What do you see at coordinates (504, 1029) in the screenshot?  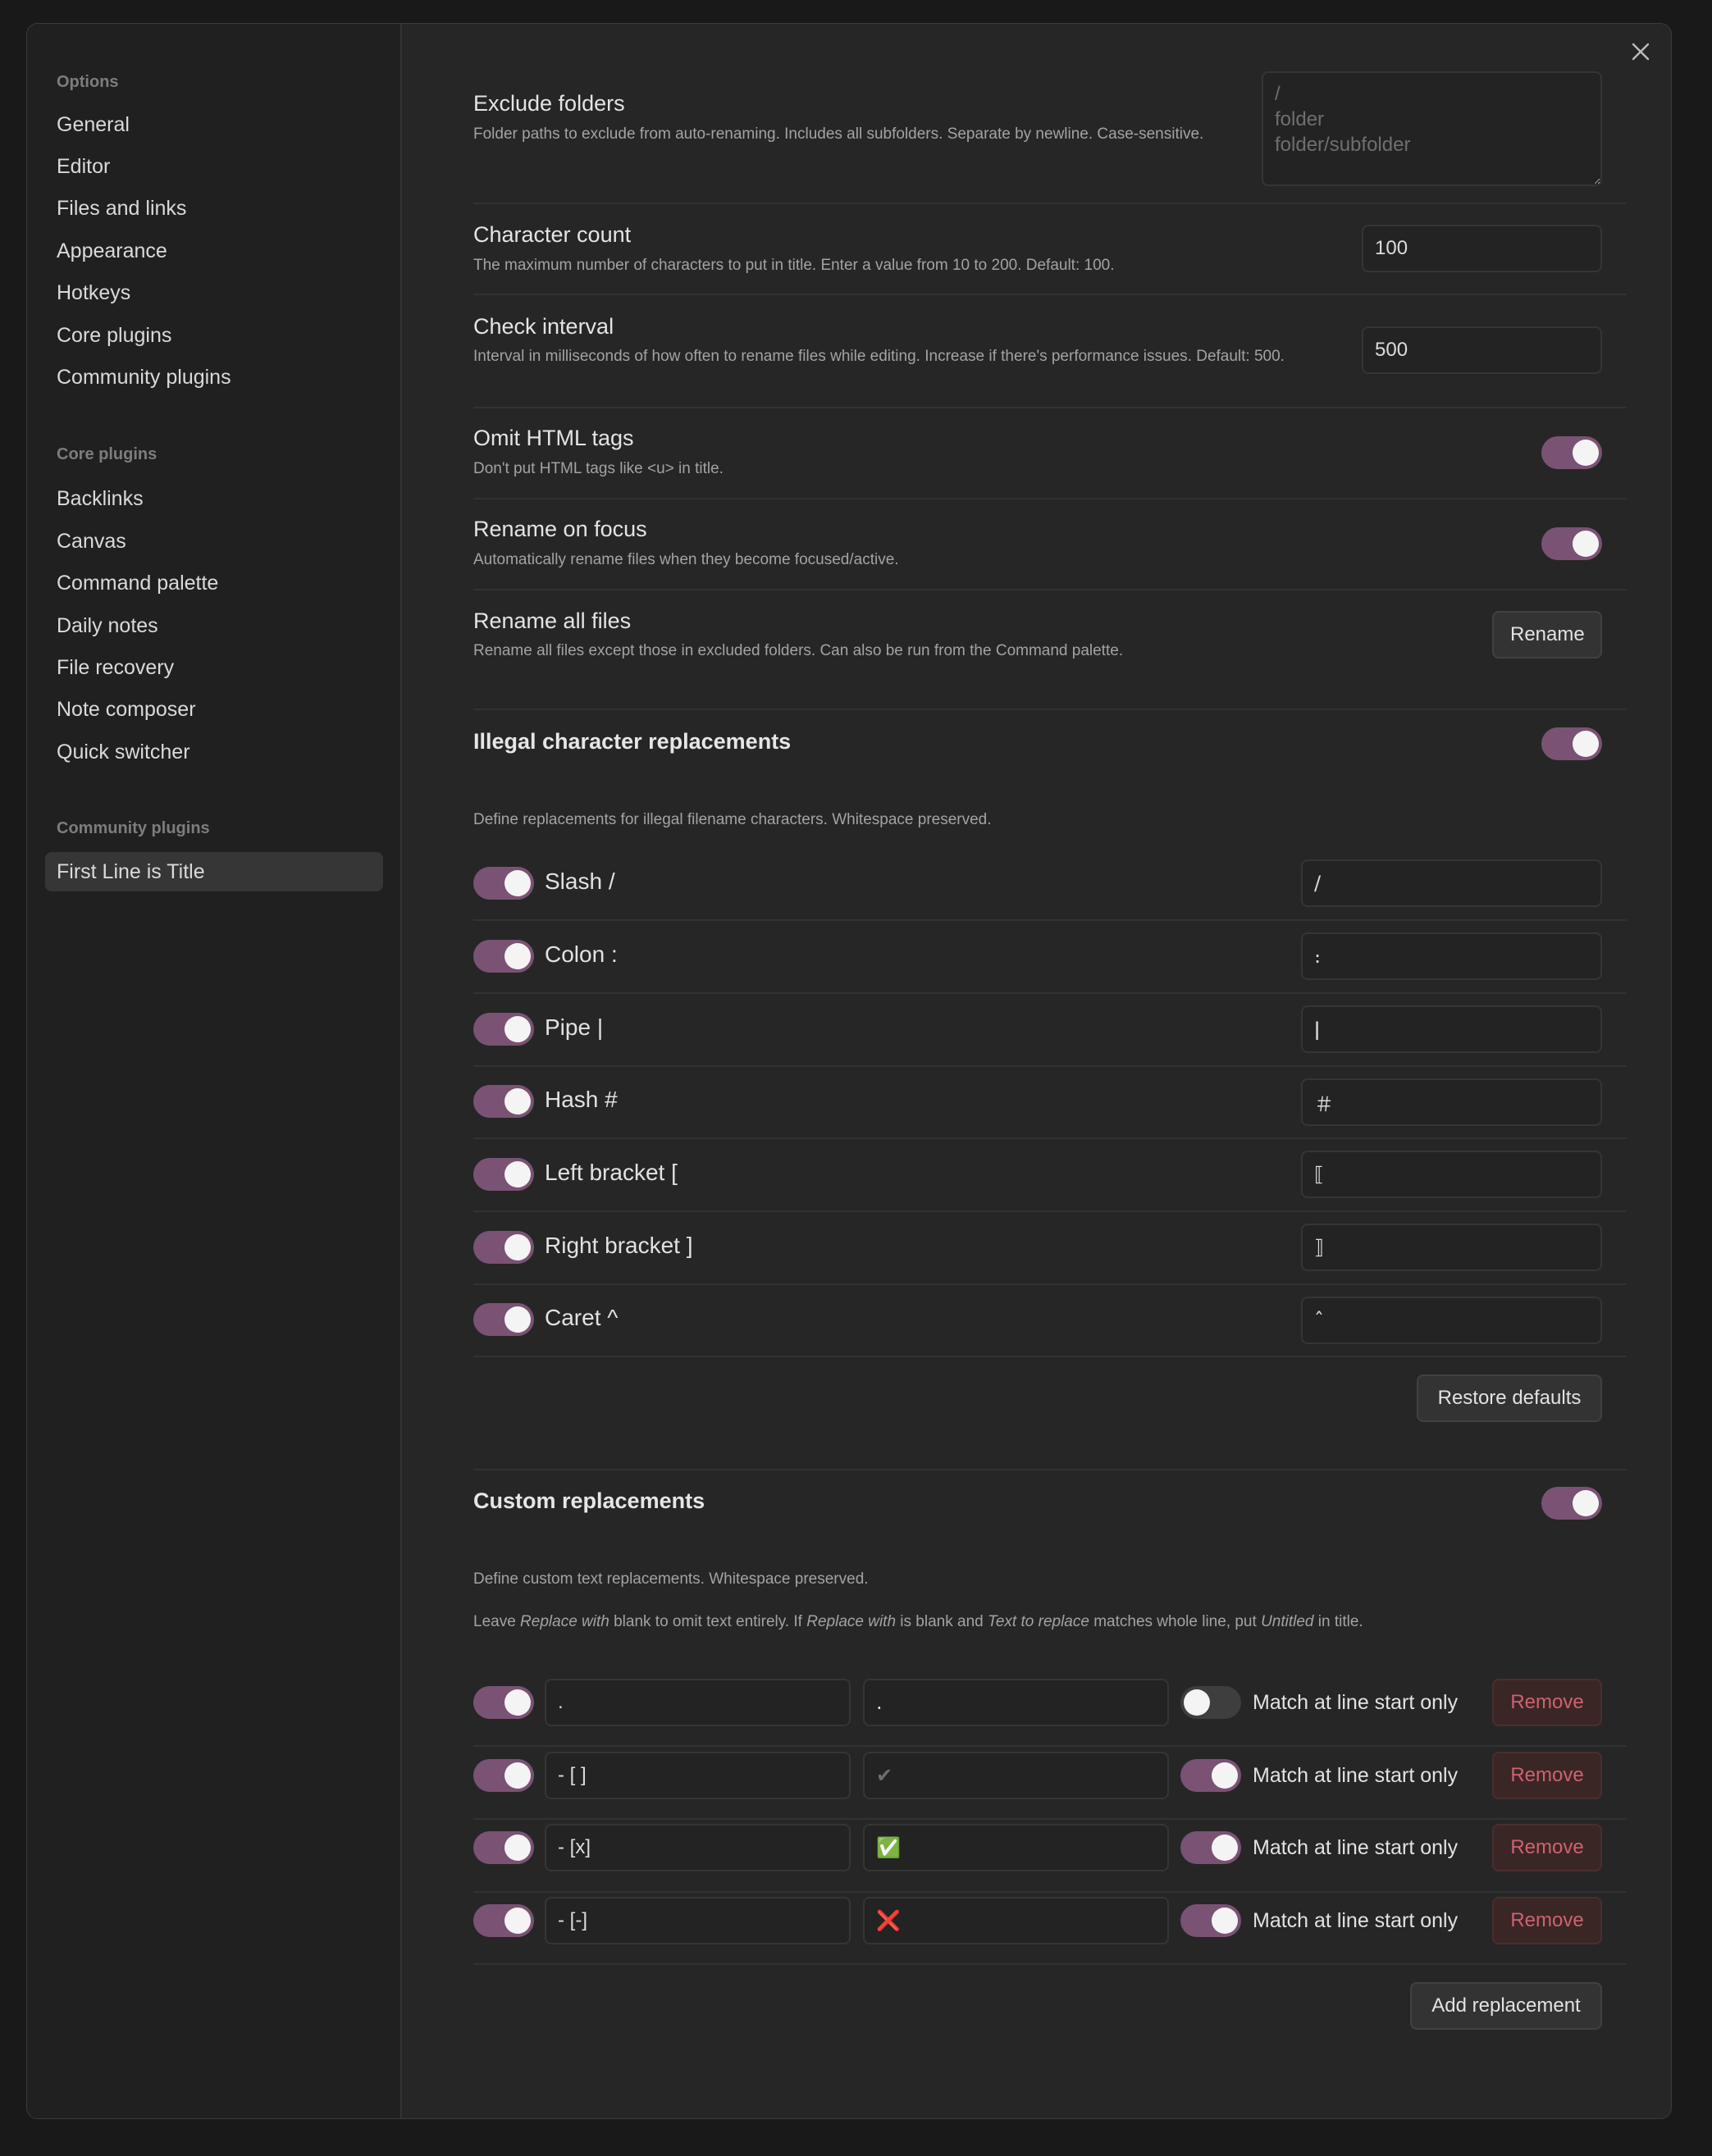 I see `pipe-toggle` at bounding box center [504, 1029].